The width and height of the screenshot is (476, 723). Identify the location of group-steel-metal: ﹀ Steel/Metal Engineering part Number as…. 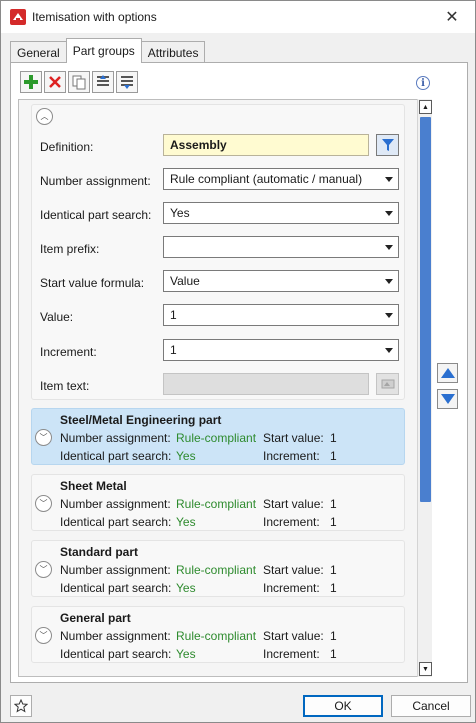
(218, 436).